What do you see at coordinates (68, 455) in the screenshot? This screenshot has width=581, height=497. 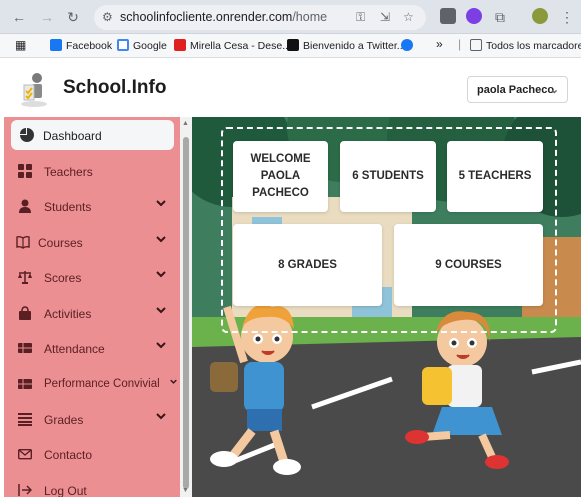 I see `sidebar-item-label: Contacto` at bounding box center [68, 455].